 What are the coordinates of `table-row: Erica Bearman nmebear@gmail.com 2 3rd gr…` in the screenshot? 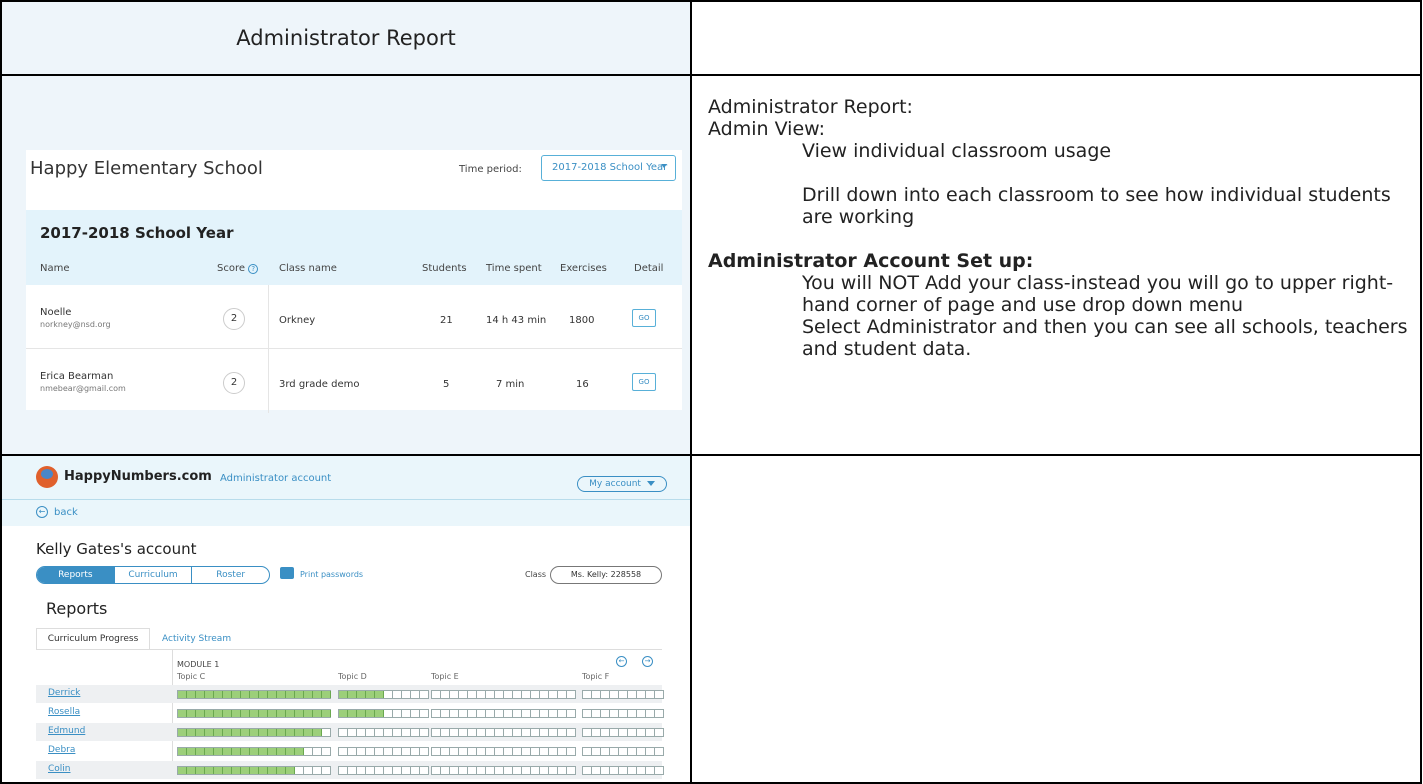 It's located at (354, 381).